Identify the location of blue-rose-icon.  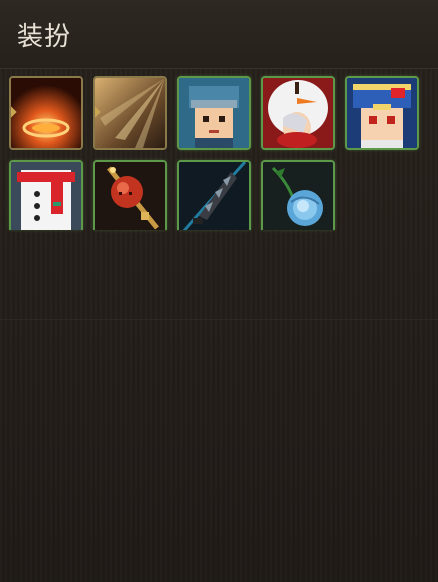
(298, 196).